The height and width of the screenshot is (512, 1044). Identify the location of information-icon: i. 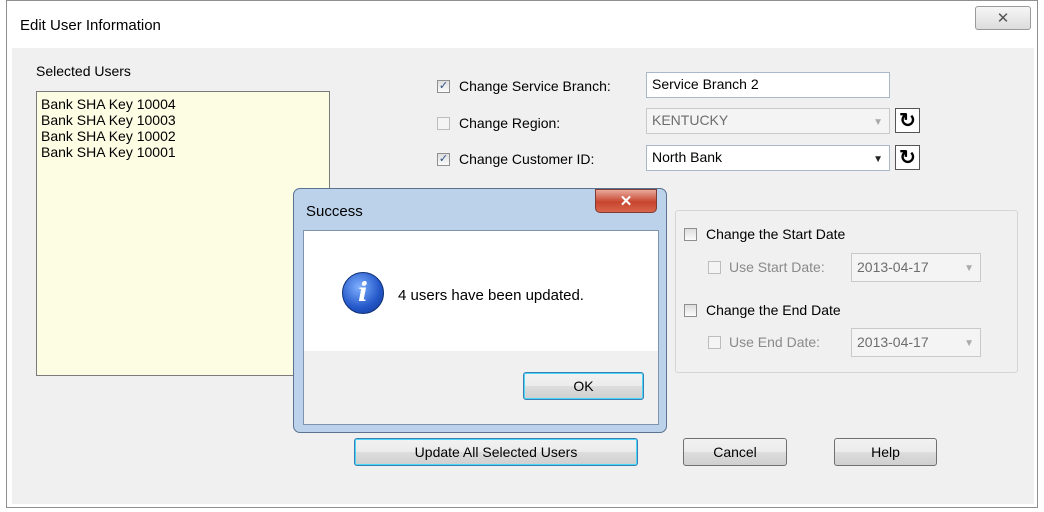
(363, 293).